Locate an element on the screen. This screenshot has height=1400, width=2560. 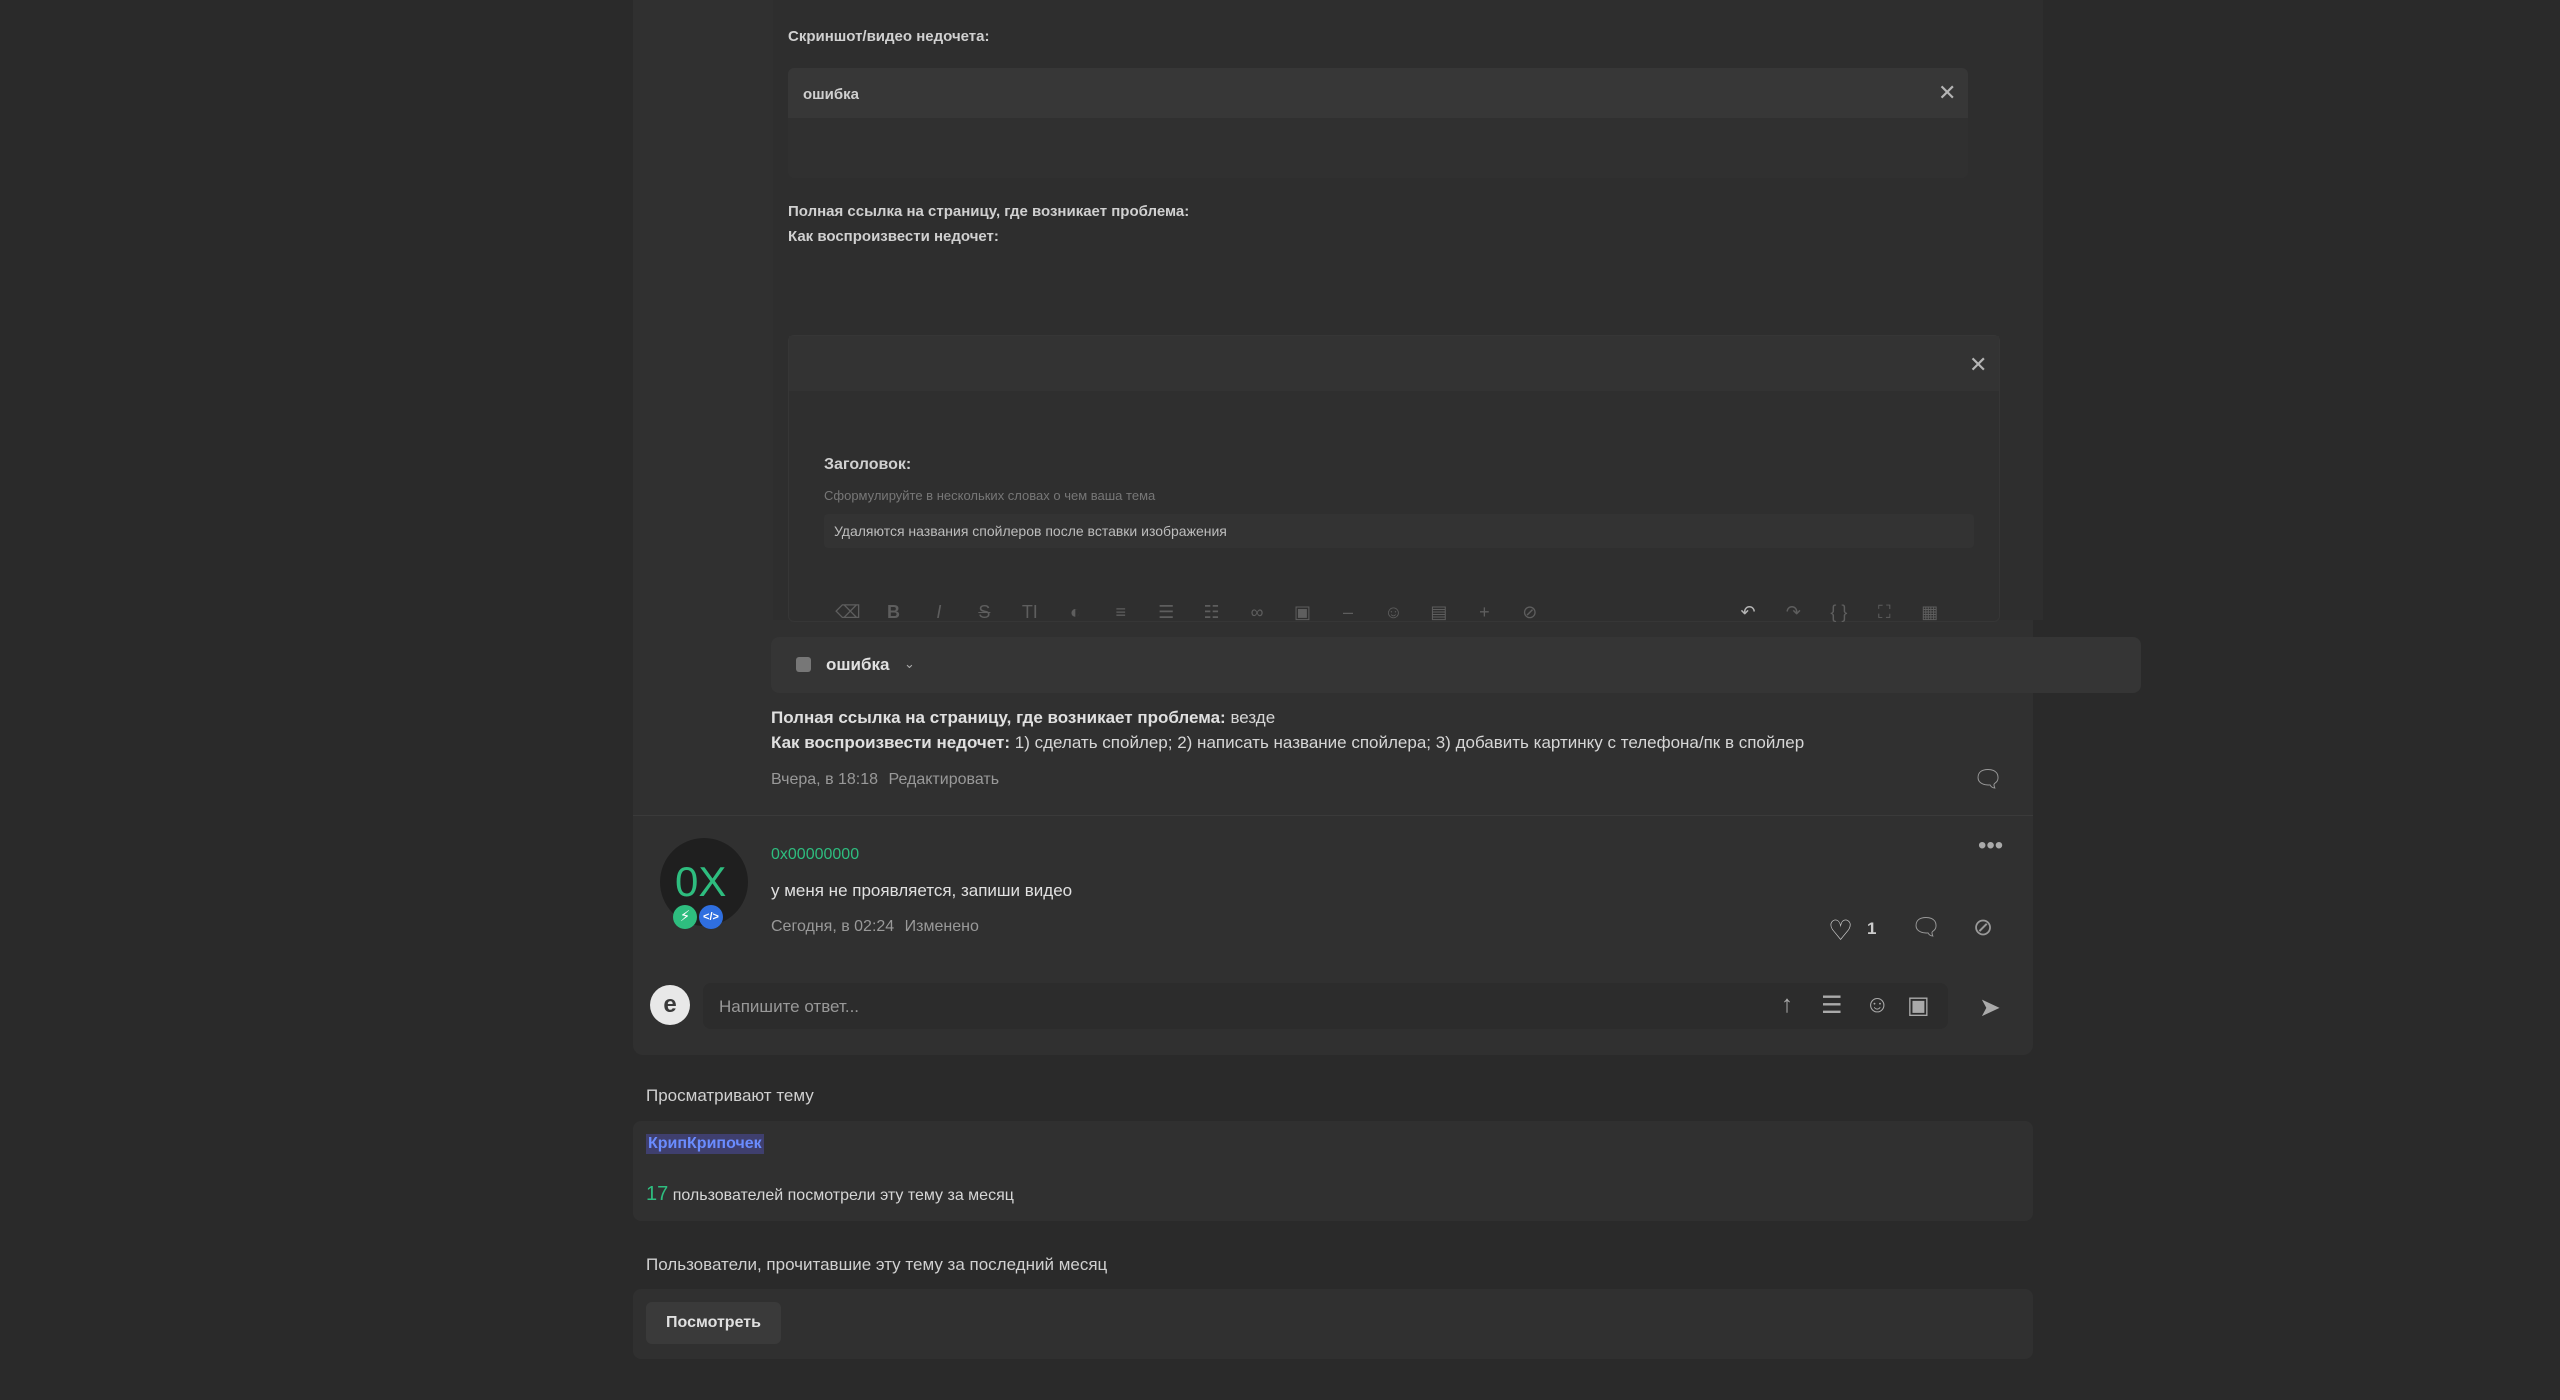
more-options-icon: ••• is located at coordinates (1990, 846).